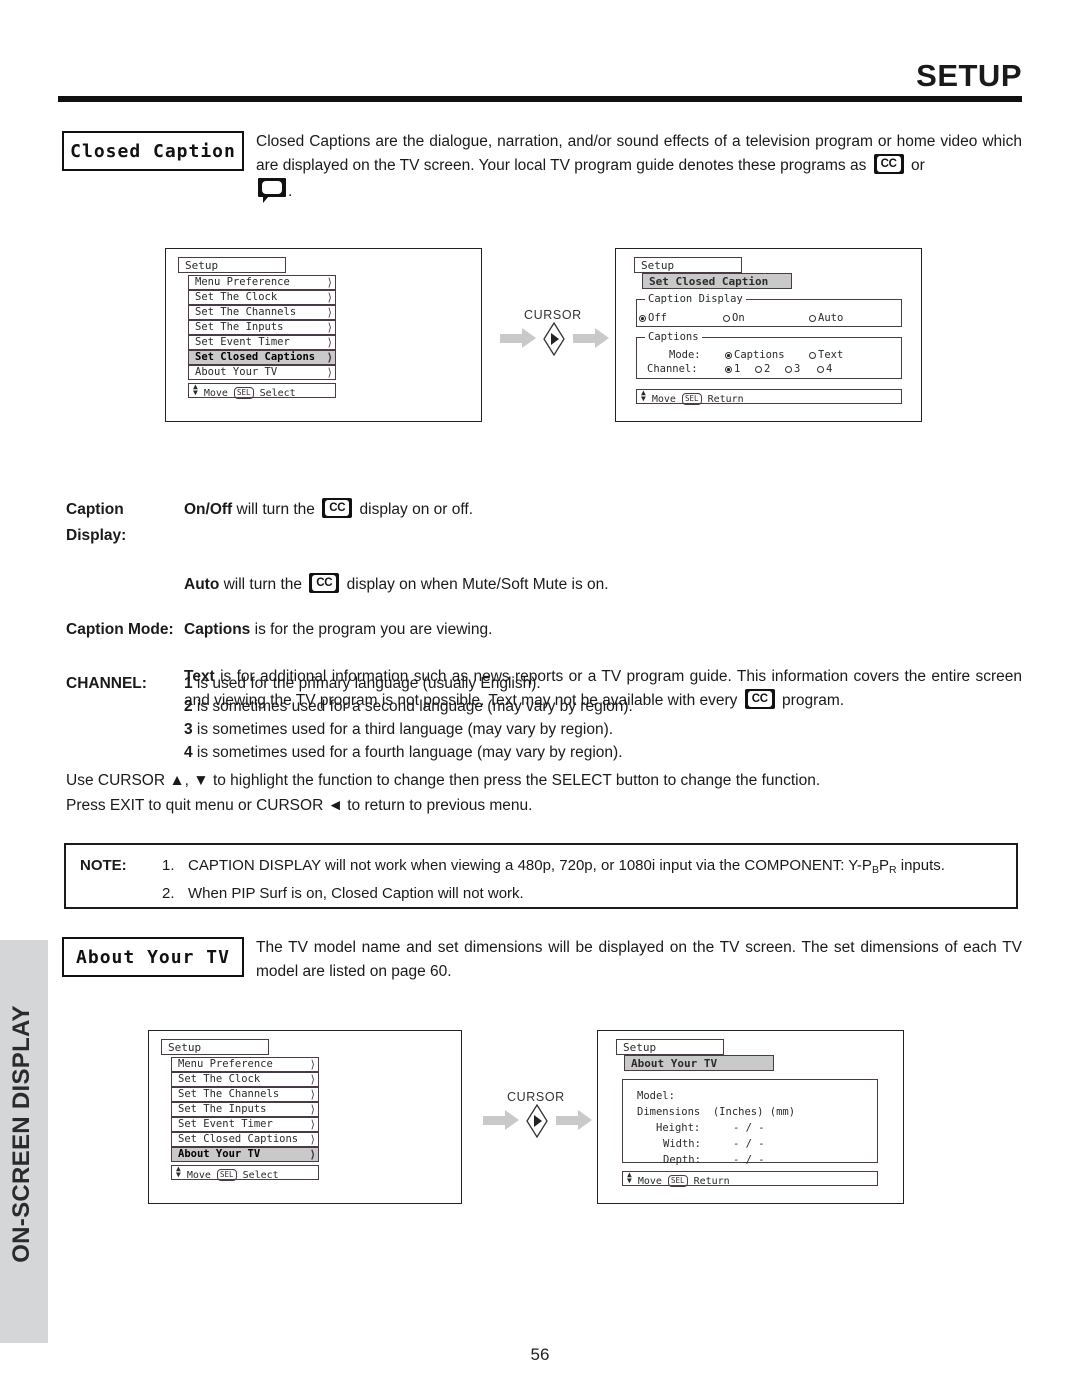 Image resolution: width=1080 pixels, height=1397 pixels. Describe the element at coordinates (688, 265) in the screenshot. I see `osd-b-breadcrumb: Setup` at that location.